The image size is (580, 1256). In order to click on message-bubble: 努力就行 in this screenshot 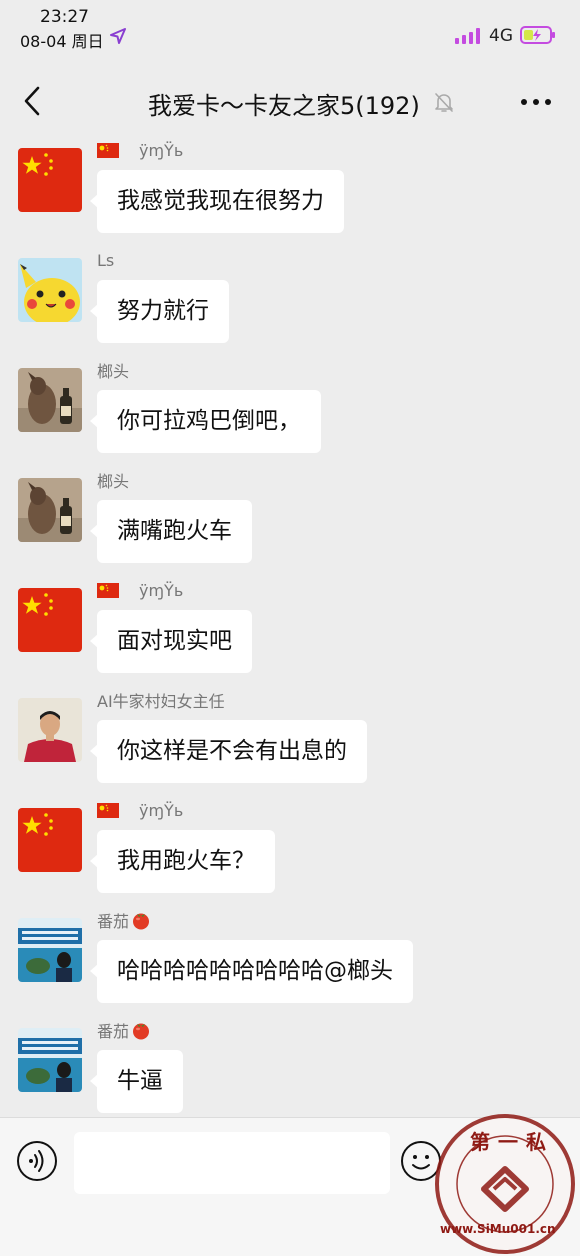, I will do `click(159, 311)`.